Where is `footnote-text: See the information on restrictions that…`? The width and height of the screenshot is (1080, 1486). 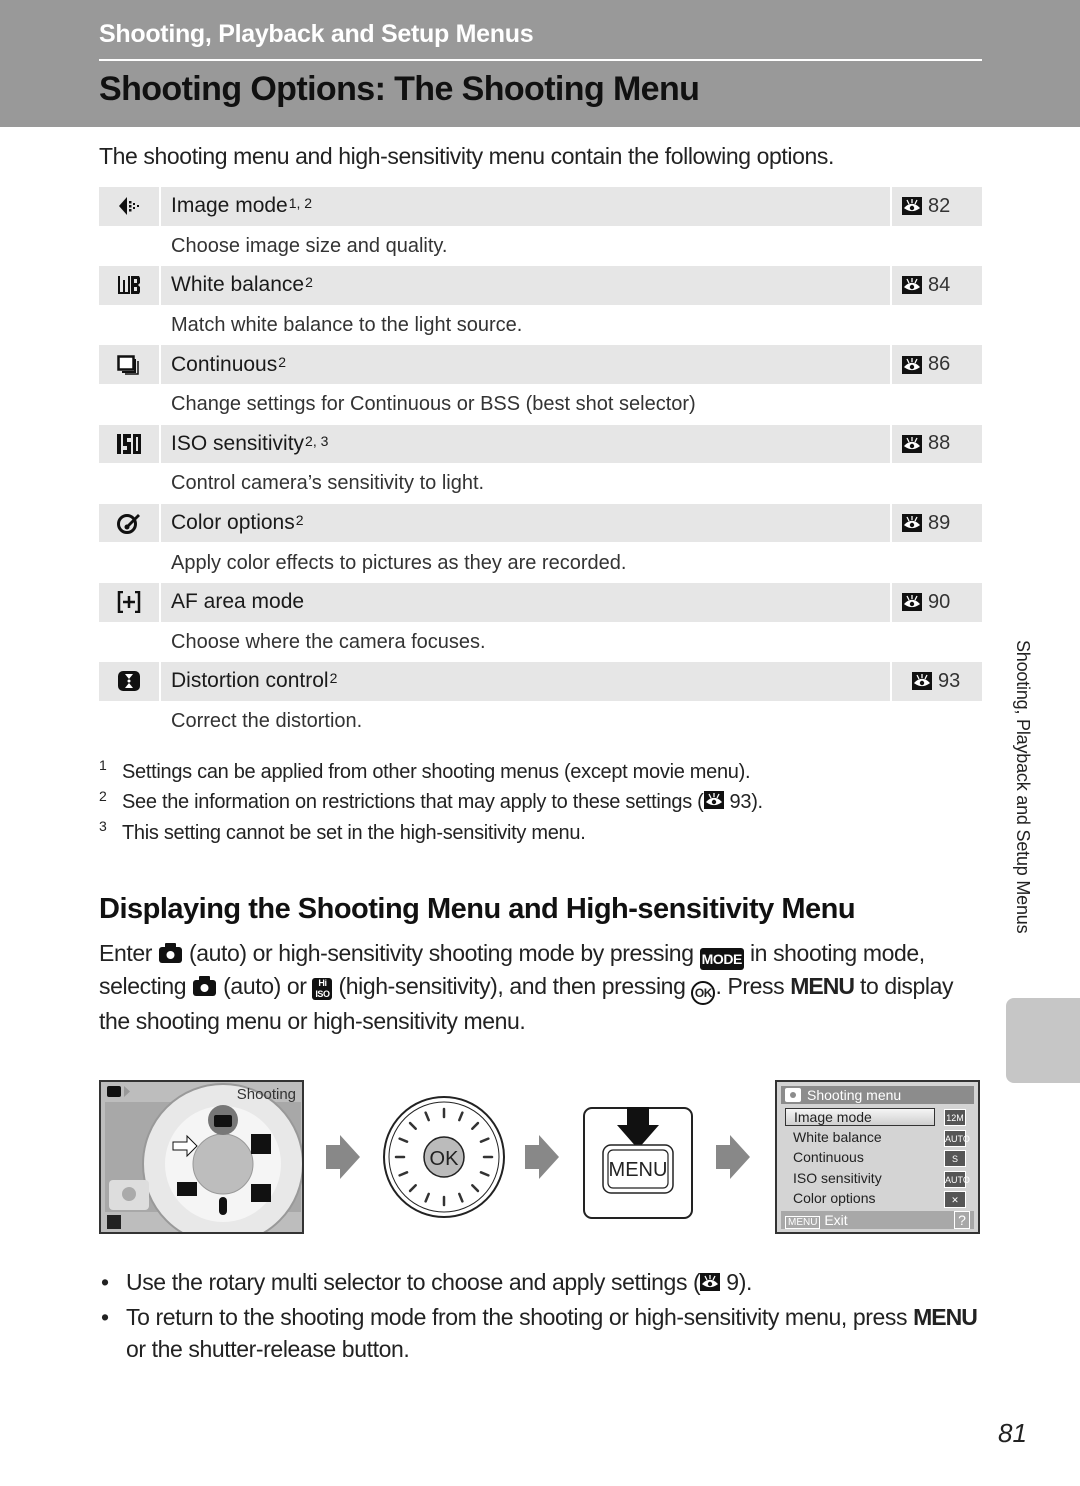
footnote-text: See the information on restrictions that… is located at coordinates (442, 802).